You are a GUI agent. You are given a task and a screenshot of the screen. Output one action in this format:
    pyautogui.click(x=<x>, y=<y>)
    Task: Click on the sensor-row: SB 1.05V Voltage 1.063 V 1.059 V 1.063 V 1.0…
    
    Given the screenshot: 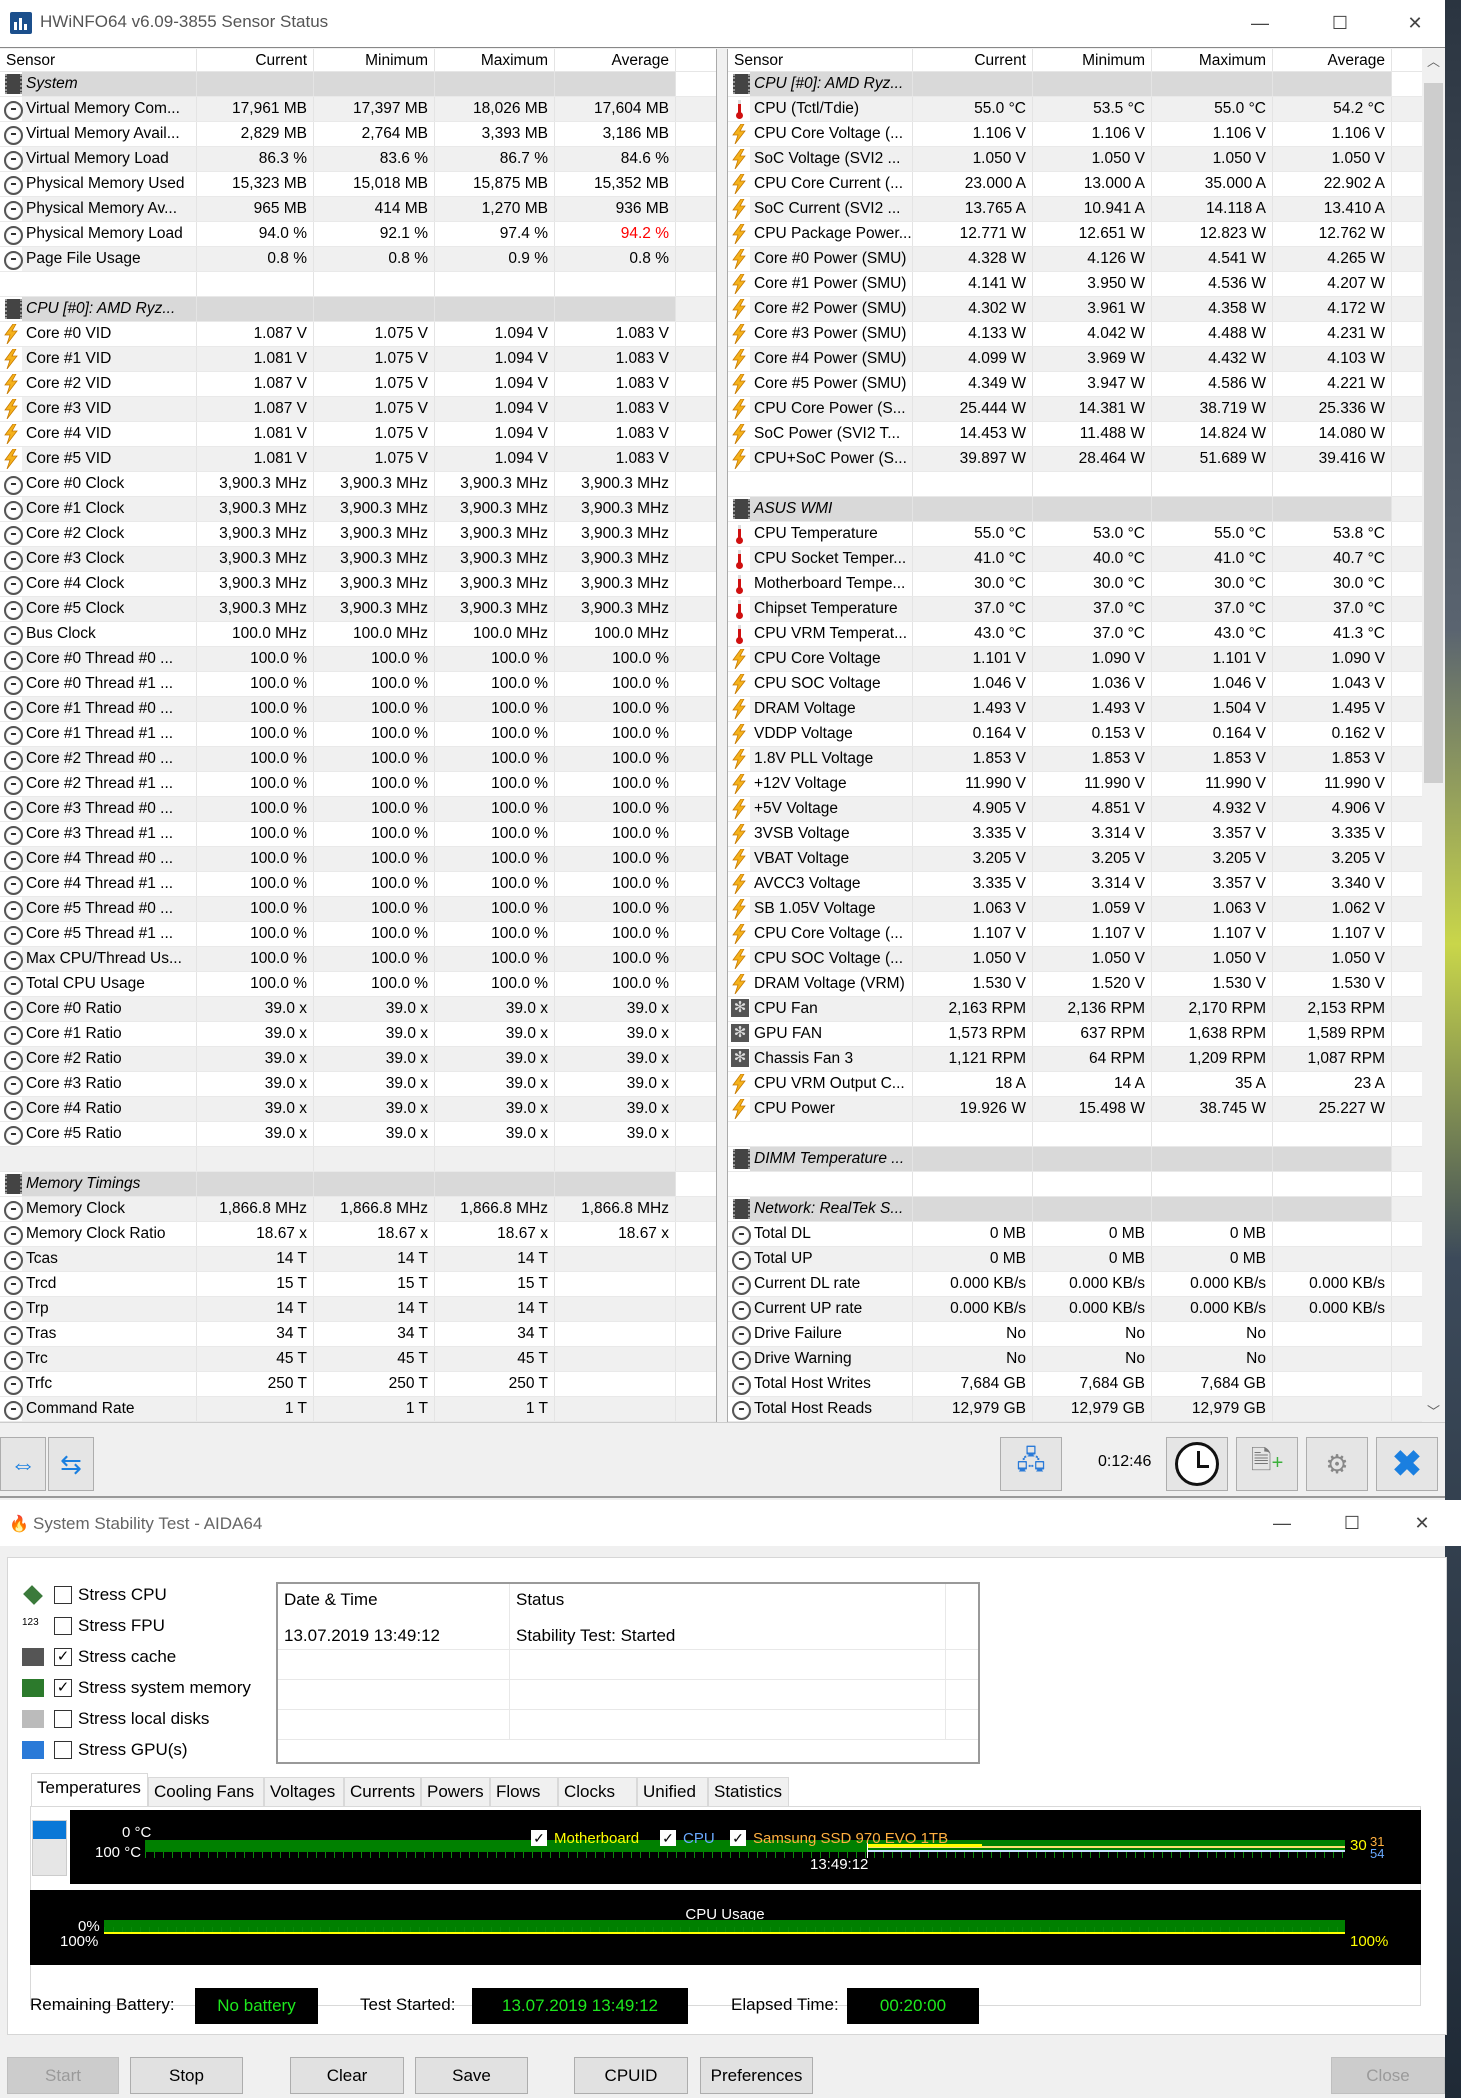 What is the action you would take?
    pyautogui.click(x=1086, y=909)
    